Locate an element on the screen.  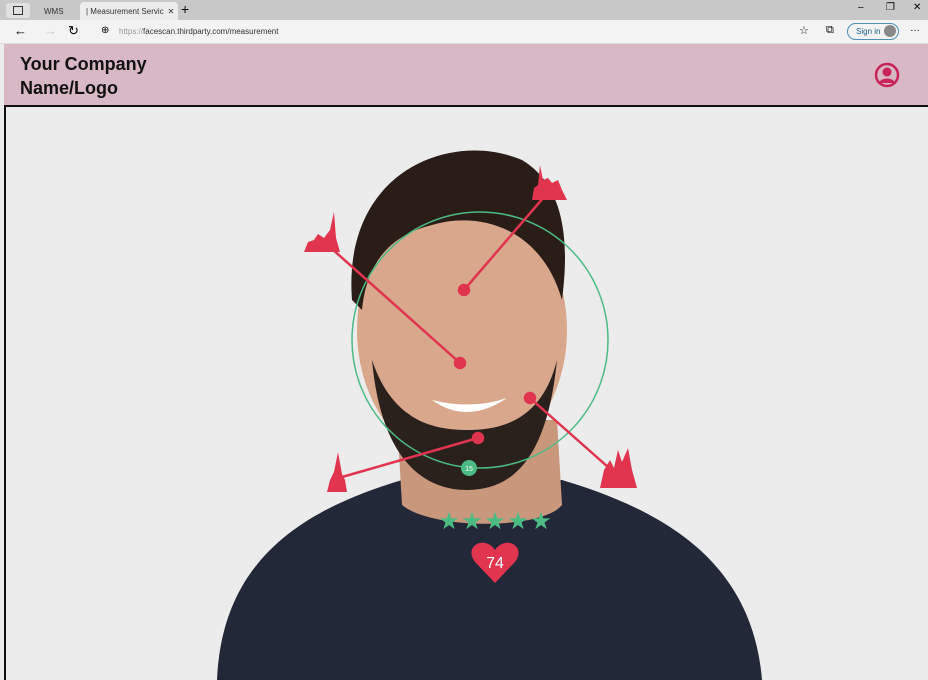
close-window-button: ✕ is located at coordinates (917, 7).